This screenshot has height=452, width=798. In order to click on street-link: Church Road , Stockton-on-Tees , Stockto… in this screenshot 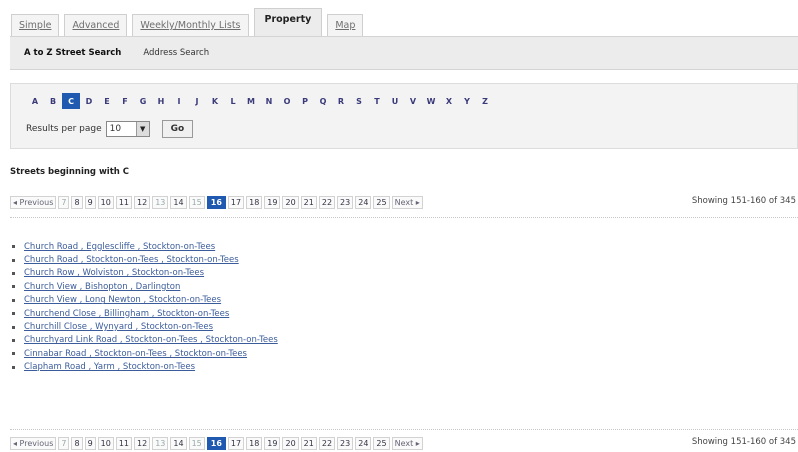, I will do `click(131, 260)`.